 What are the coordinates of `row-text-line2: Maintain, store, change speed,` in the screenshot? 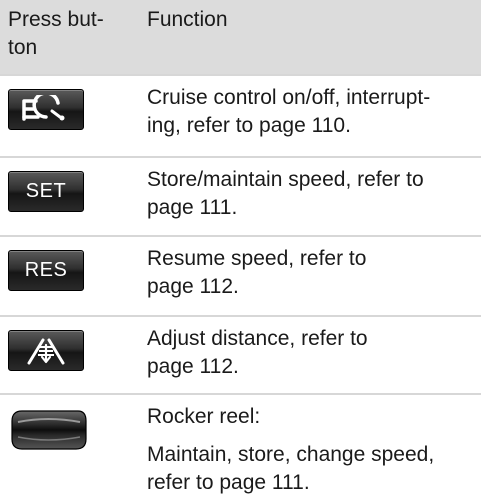 It's located at (291, 454).